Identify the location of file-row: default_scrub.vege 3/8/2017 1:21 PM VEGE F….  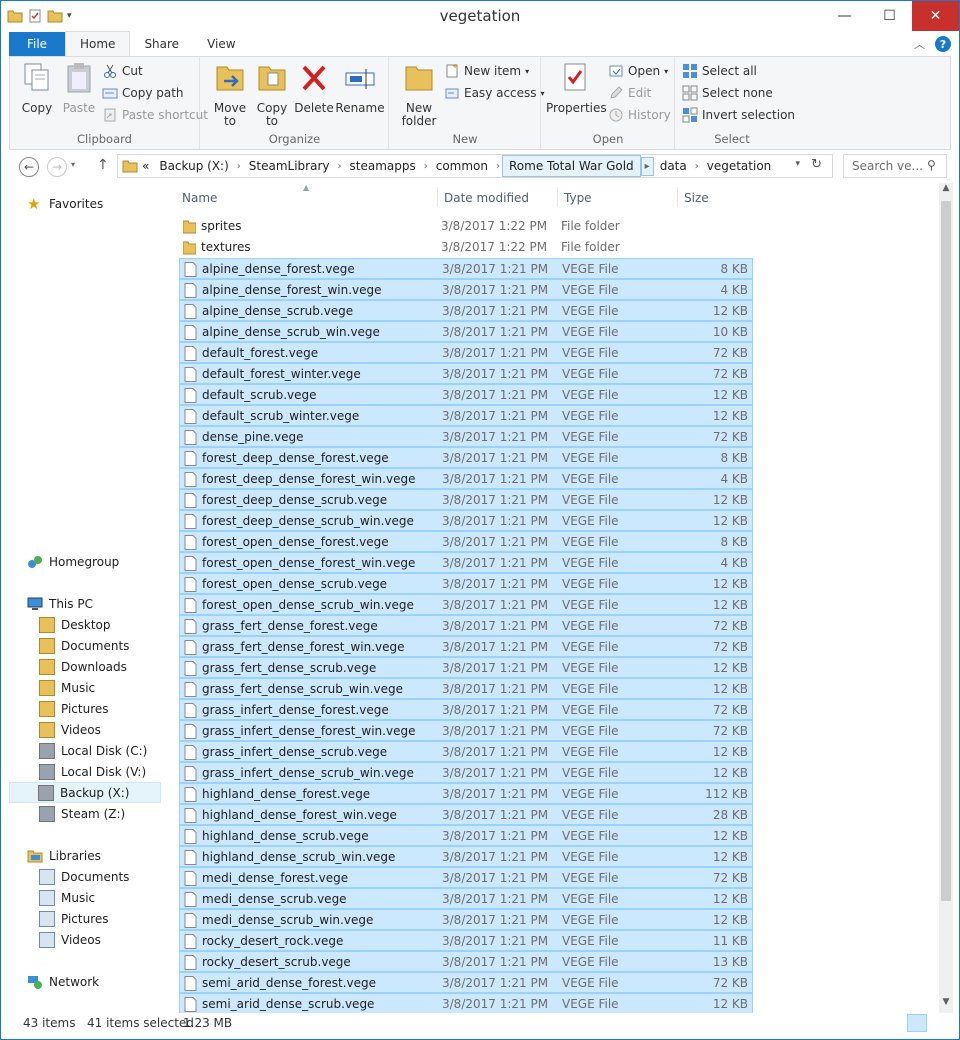
(466, 394).